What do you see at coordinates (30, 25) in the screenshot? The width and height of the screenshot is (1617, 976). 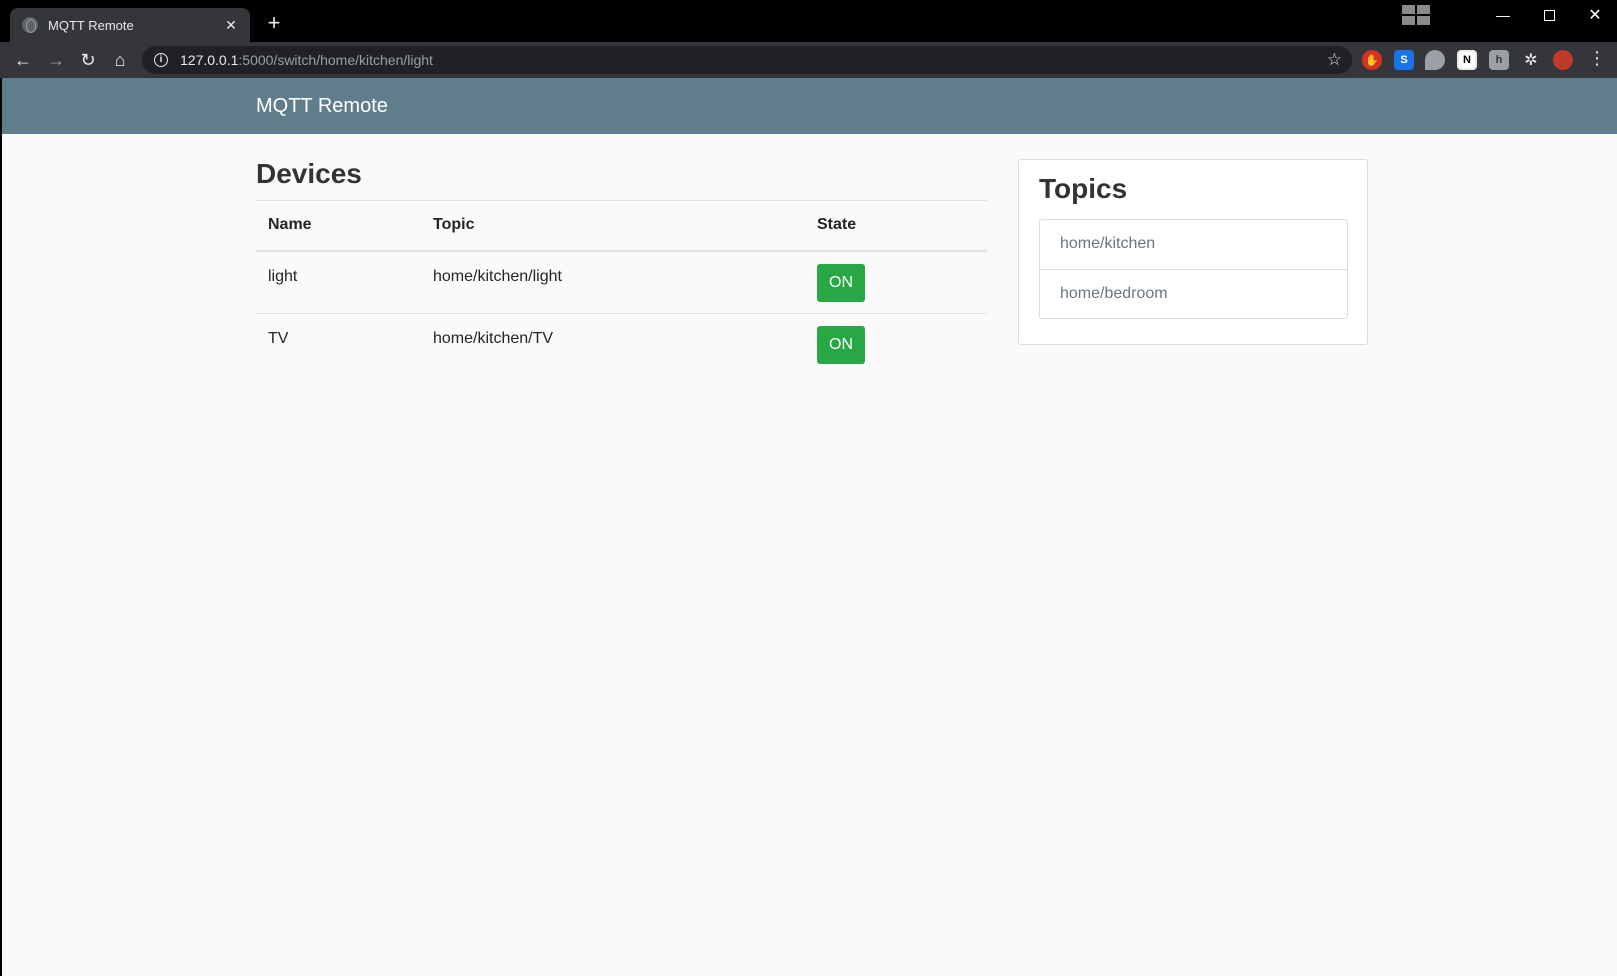 I see `globe-icon` at bounding box center [30, 25].